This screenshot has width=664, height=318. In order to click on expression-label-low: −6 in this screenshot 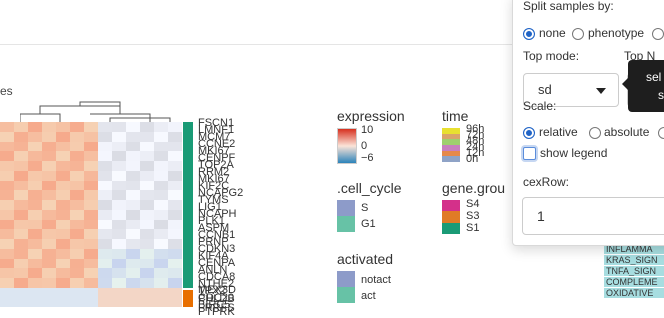, I will do `click(367, 158)`.